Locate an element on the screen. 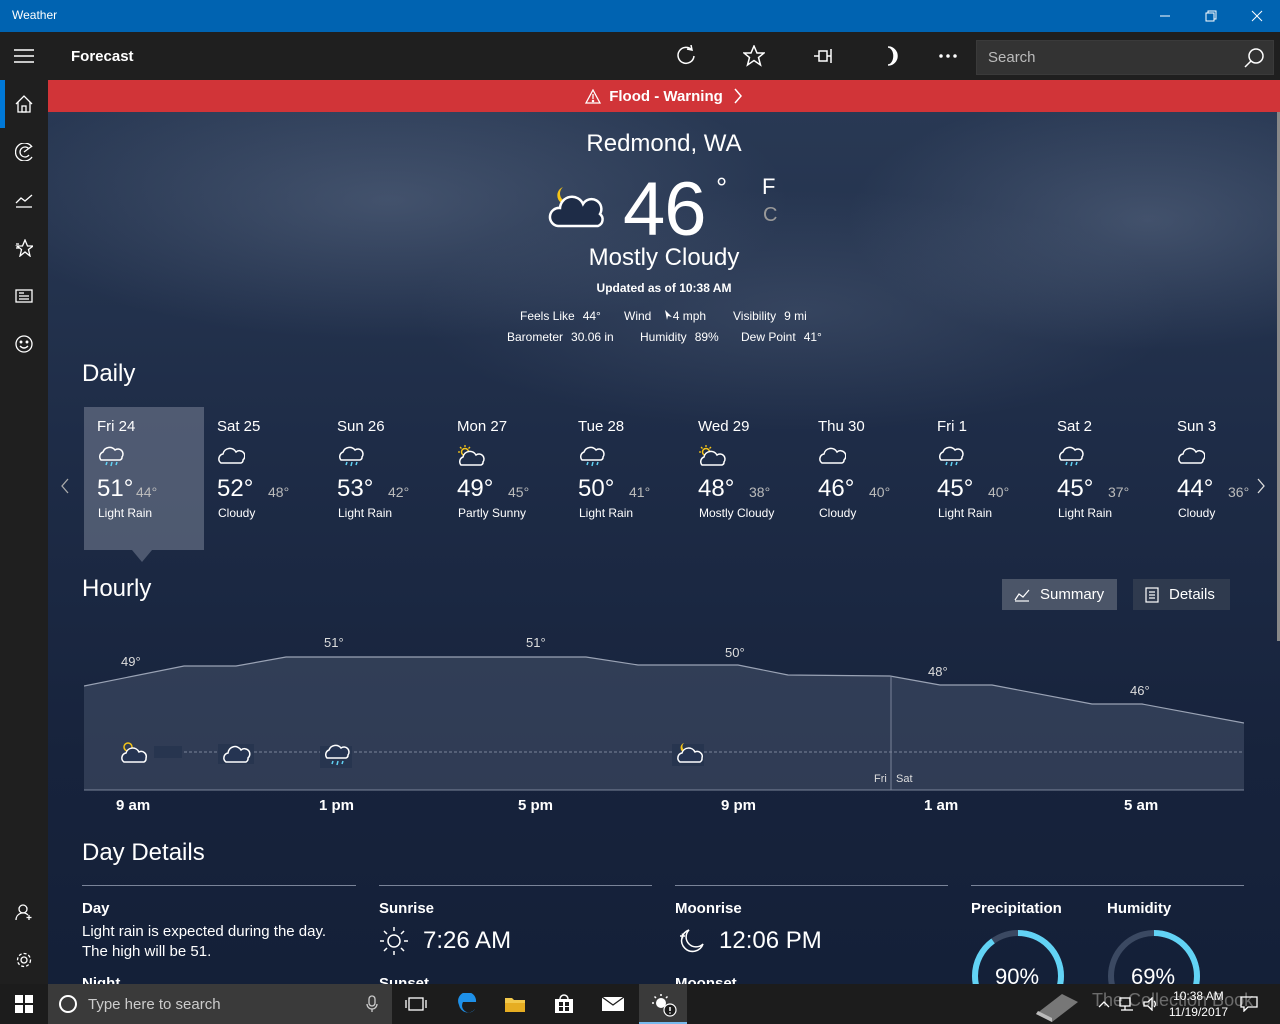  weather-app-icon is located at coordinates (664, 1005).